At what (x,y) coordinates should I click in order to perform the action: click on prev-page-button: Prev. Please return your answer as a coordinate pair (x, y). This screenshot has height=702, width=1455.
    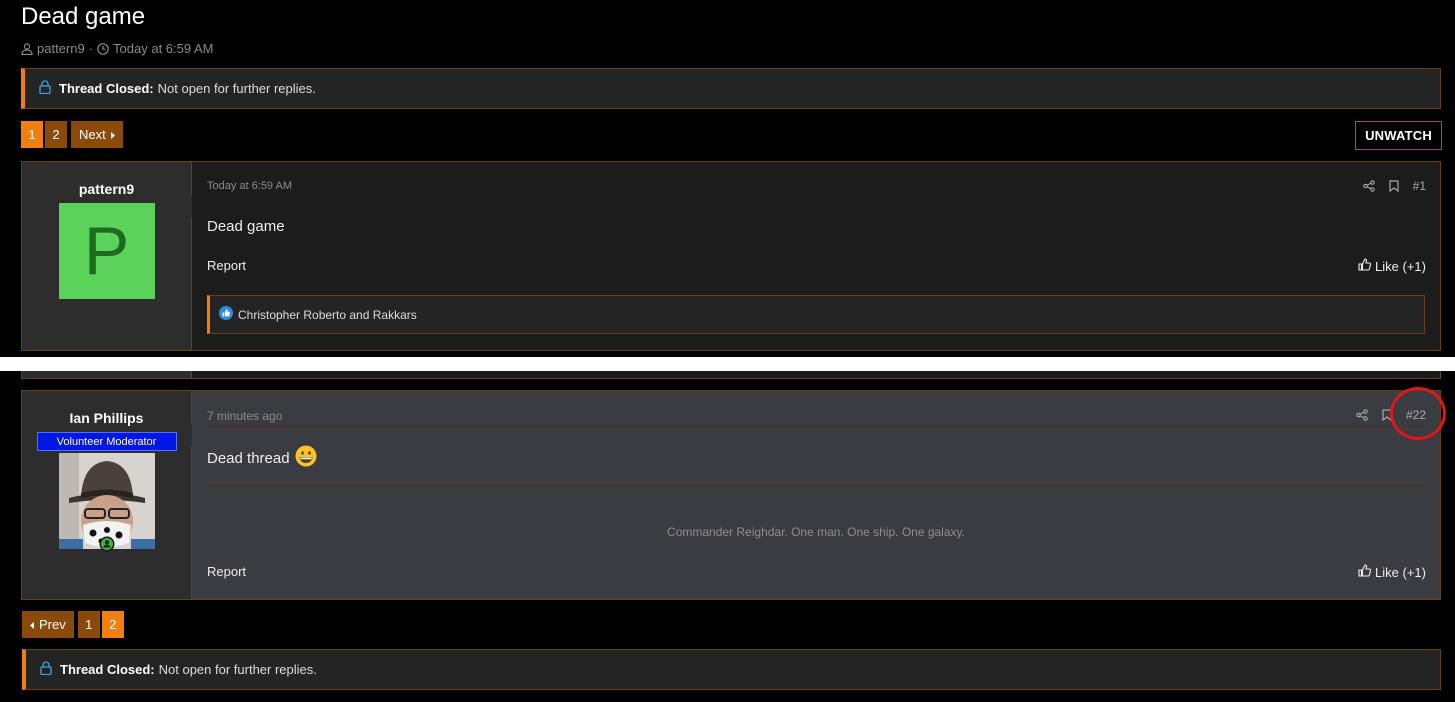
    Looking at the image, I should click on (48, 624).